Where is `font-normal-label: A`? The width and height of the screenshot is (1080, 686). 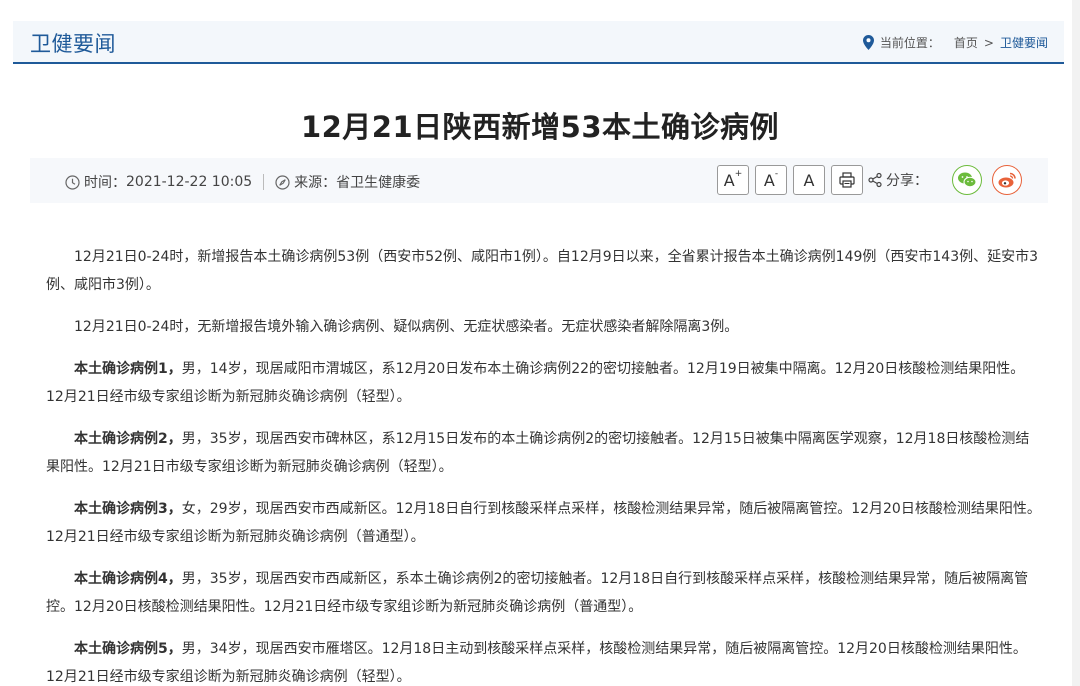
font-normal-label: A is located at coordinates (809, 180).